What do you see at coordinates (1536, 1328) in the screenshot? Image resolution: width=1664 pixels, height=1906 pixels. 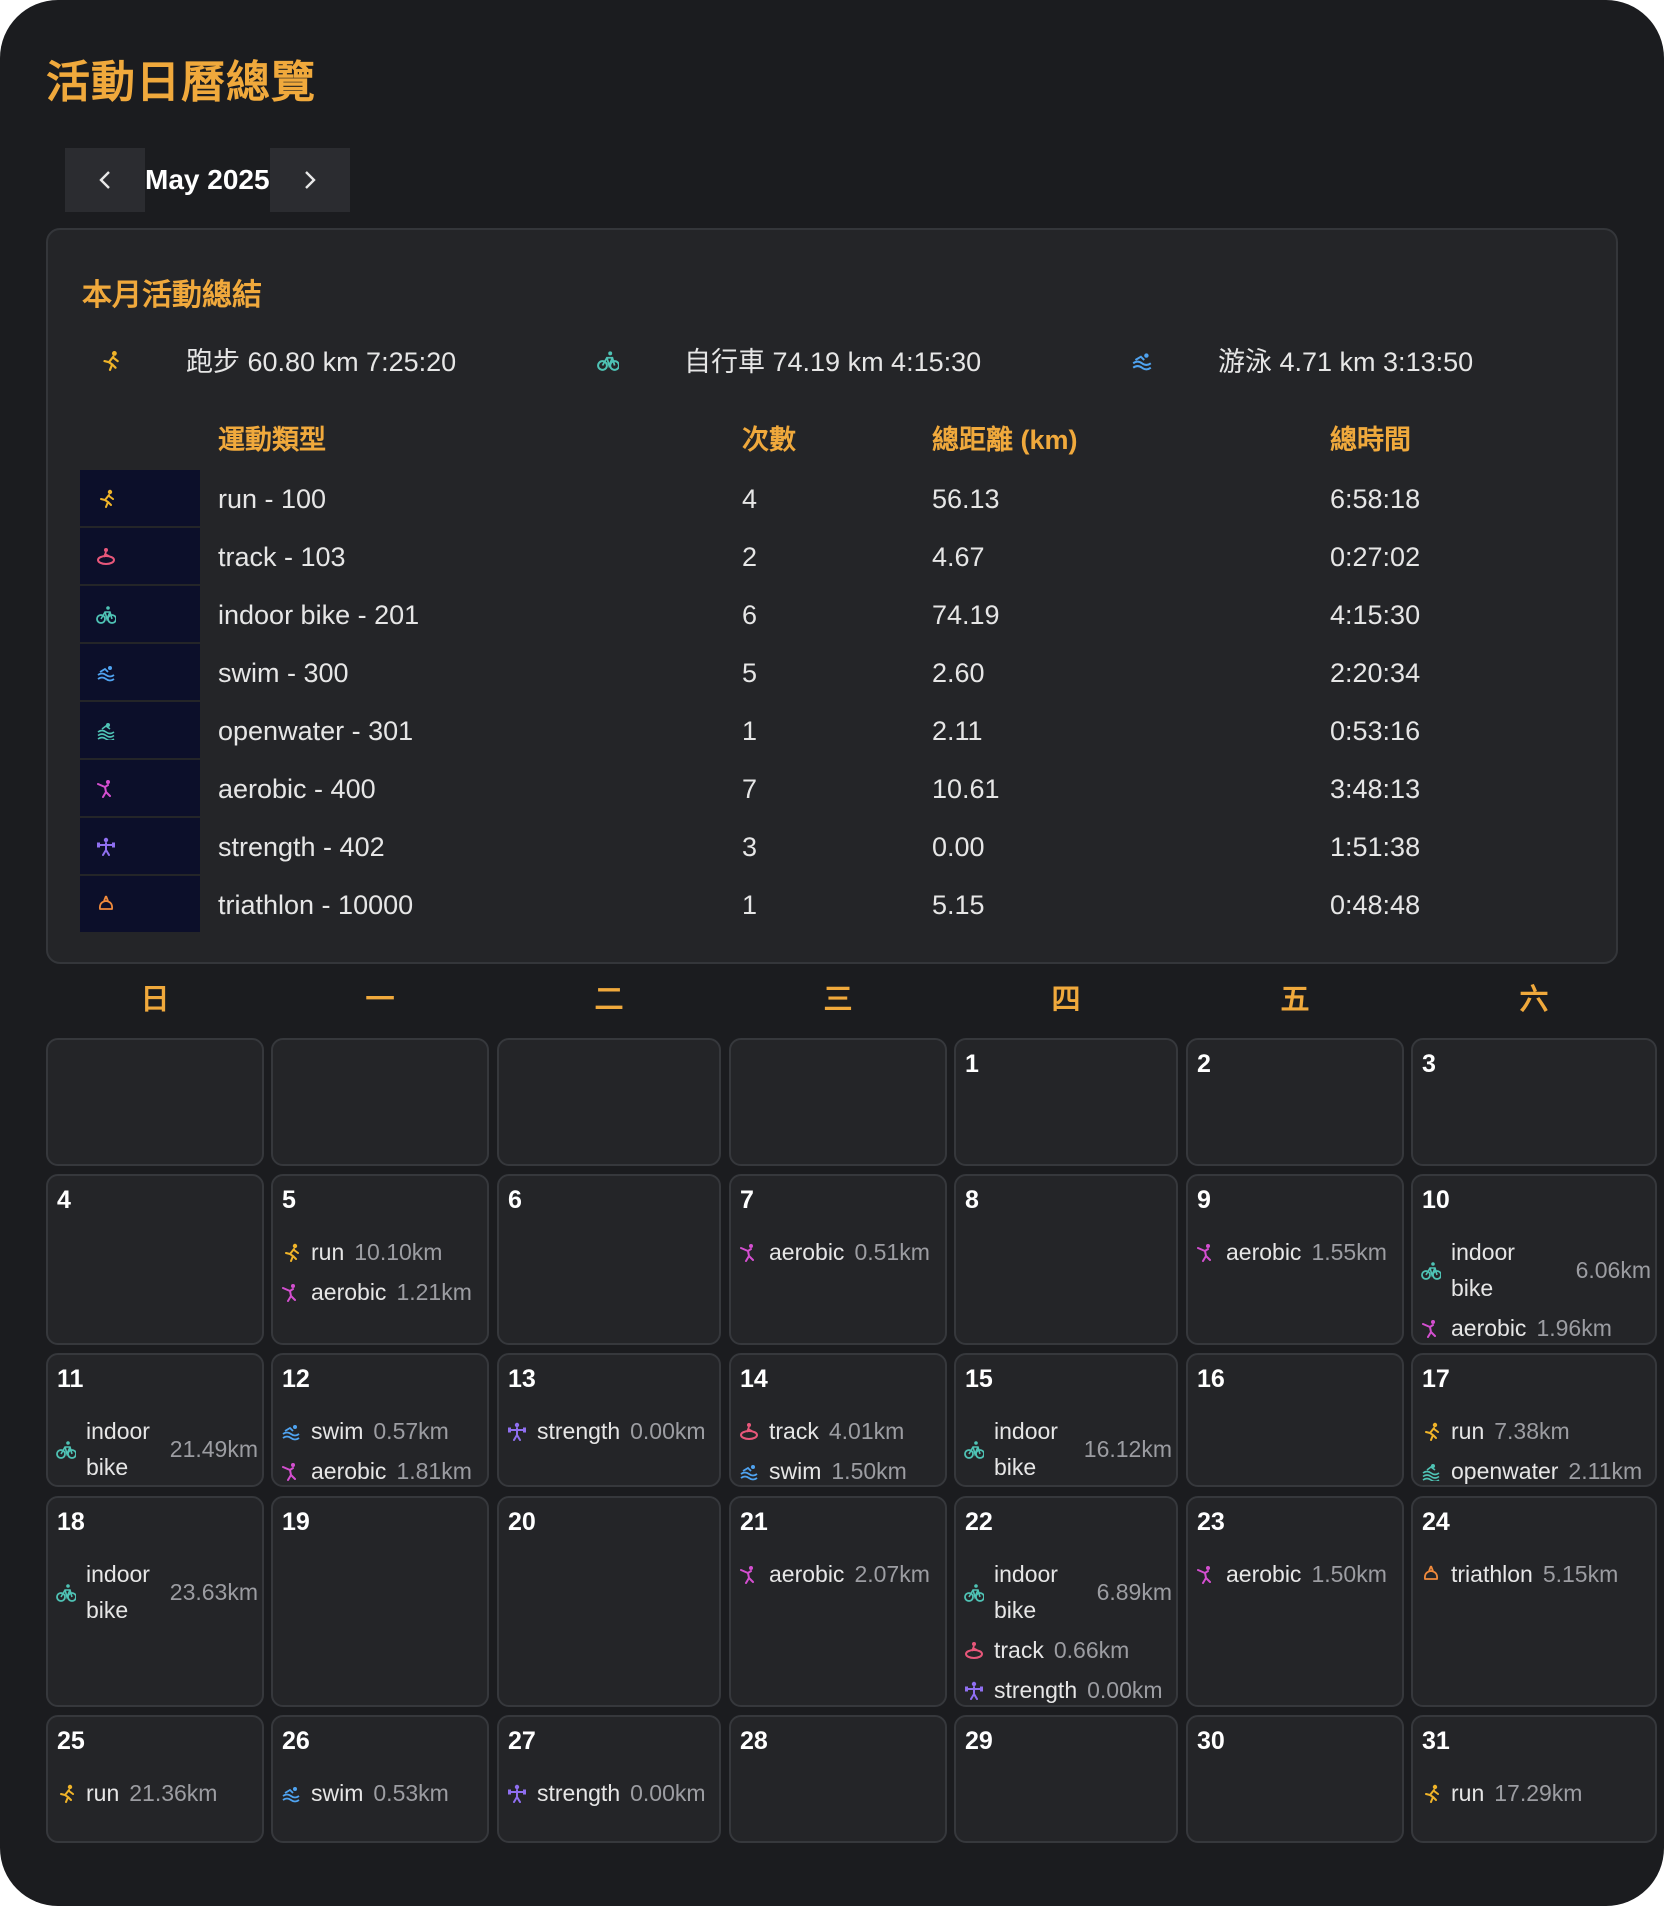 I see `activity-entry: aerobic 1.96km` at bounding box center [1536, 1328].